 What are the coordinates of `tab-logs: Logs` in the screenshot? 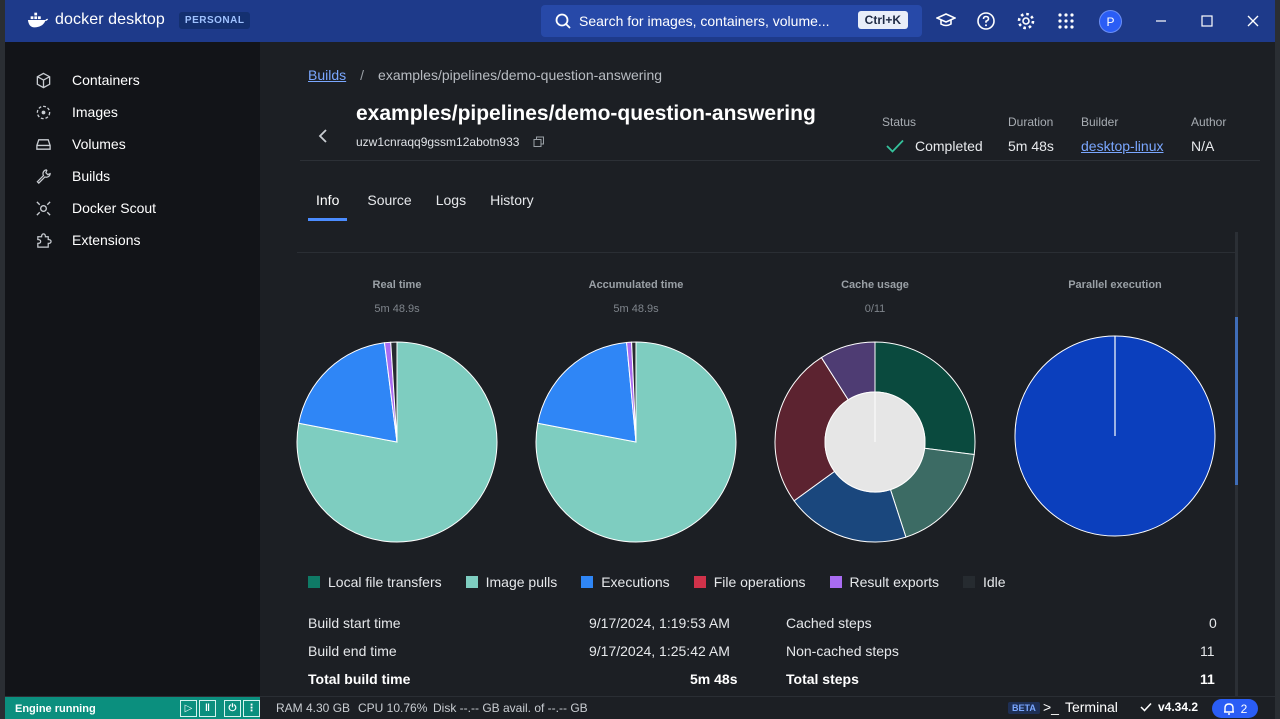 It's located at (451, 206).